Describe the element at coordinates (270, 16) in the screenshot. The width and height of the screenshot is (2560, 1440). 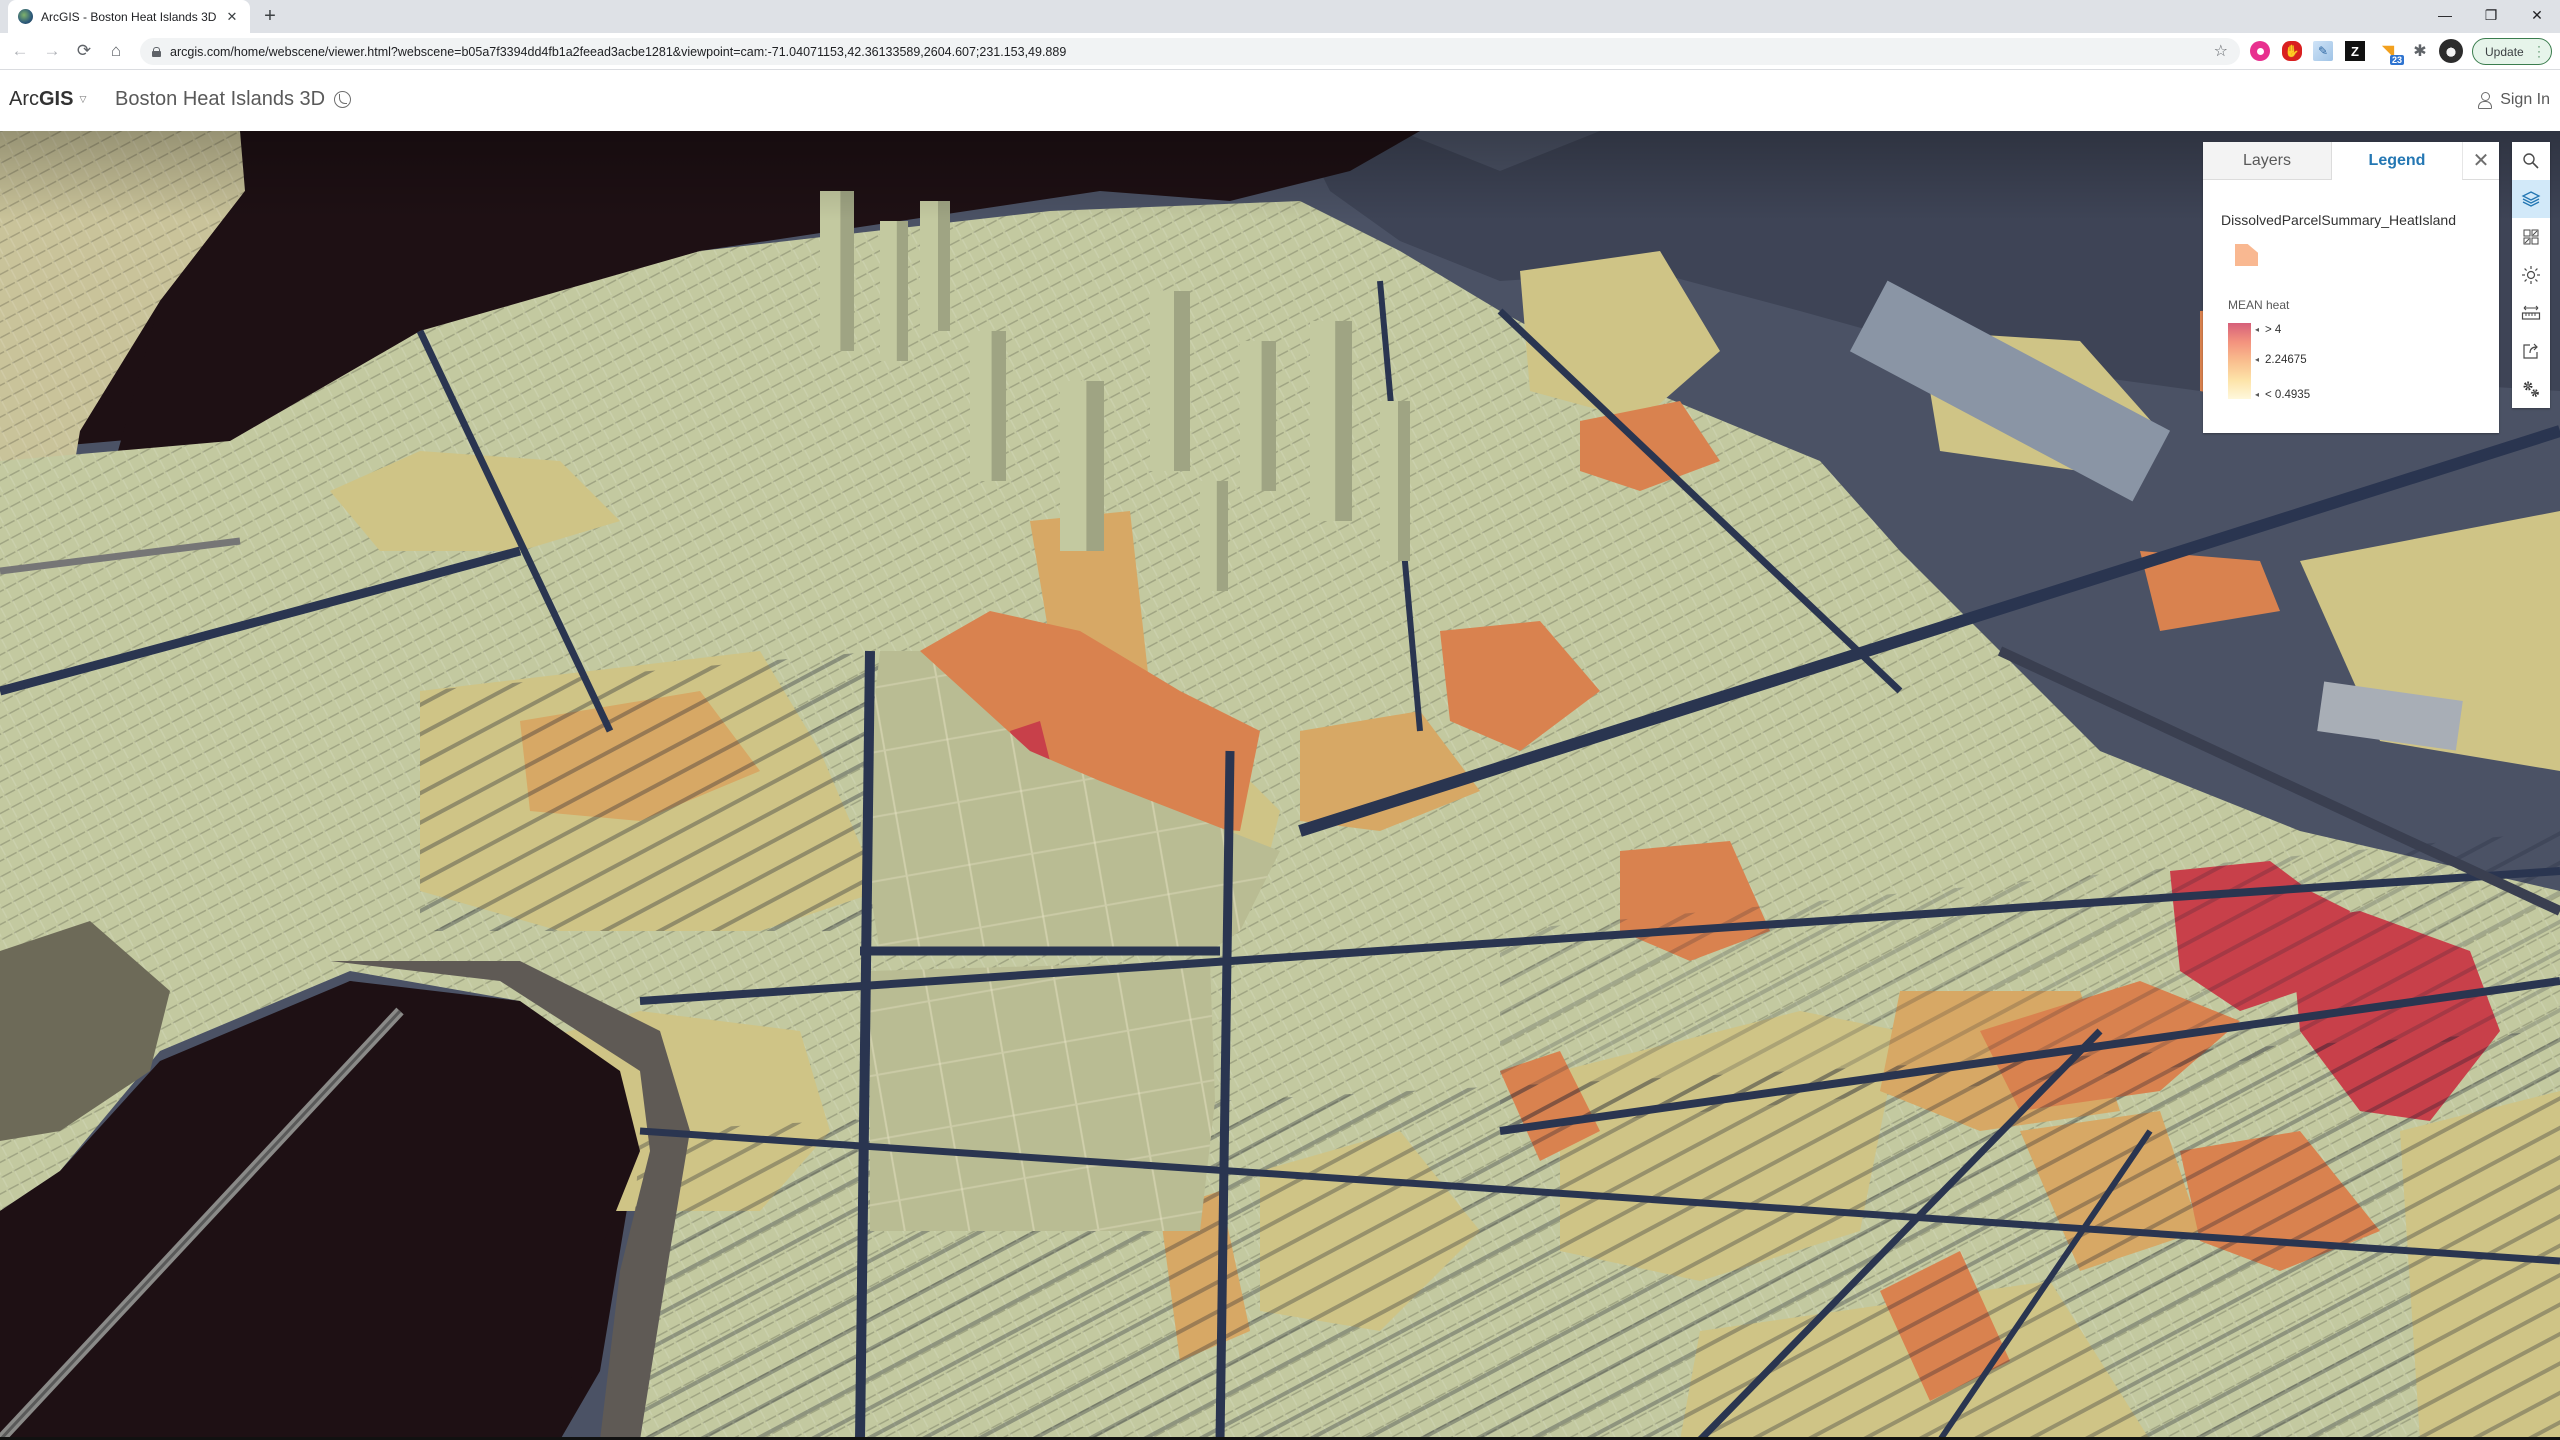
I see `new-tab-button: +` at that location.